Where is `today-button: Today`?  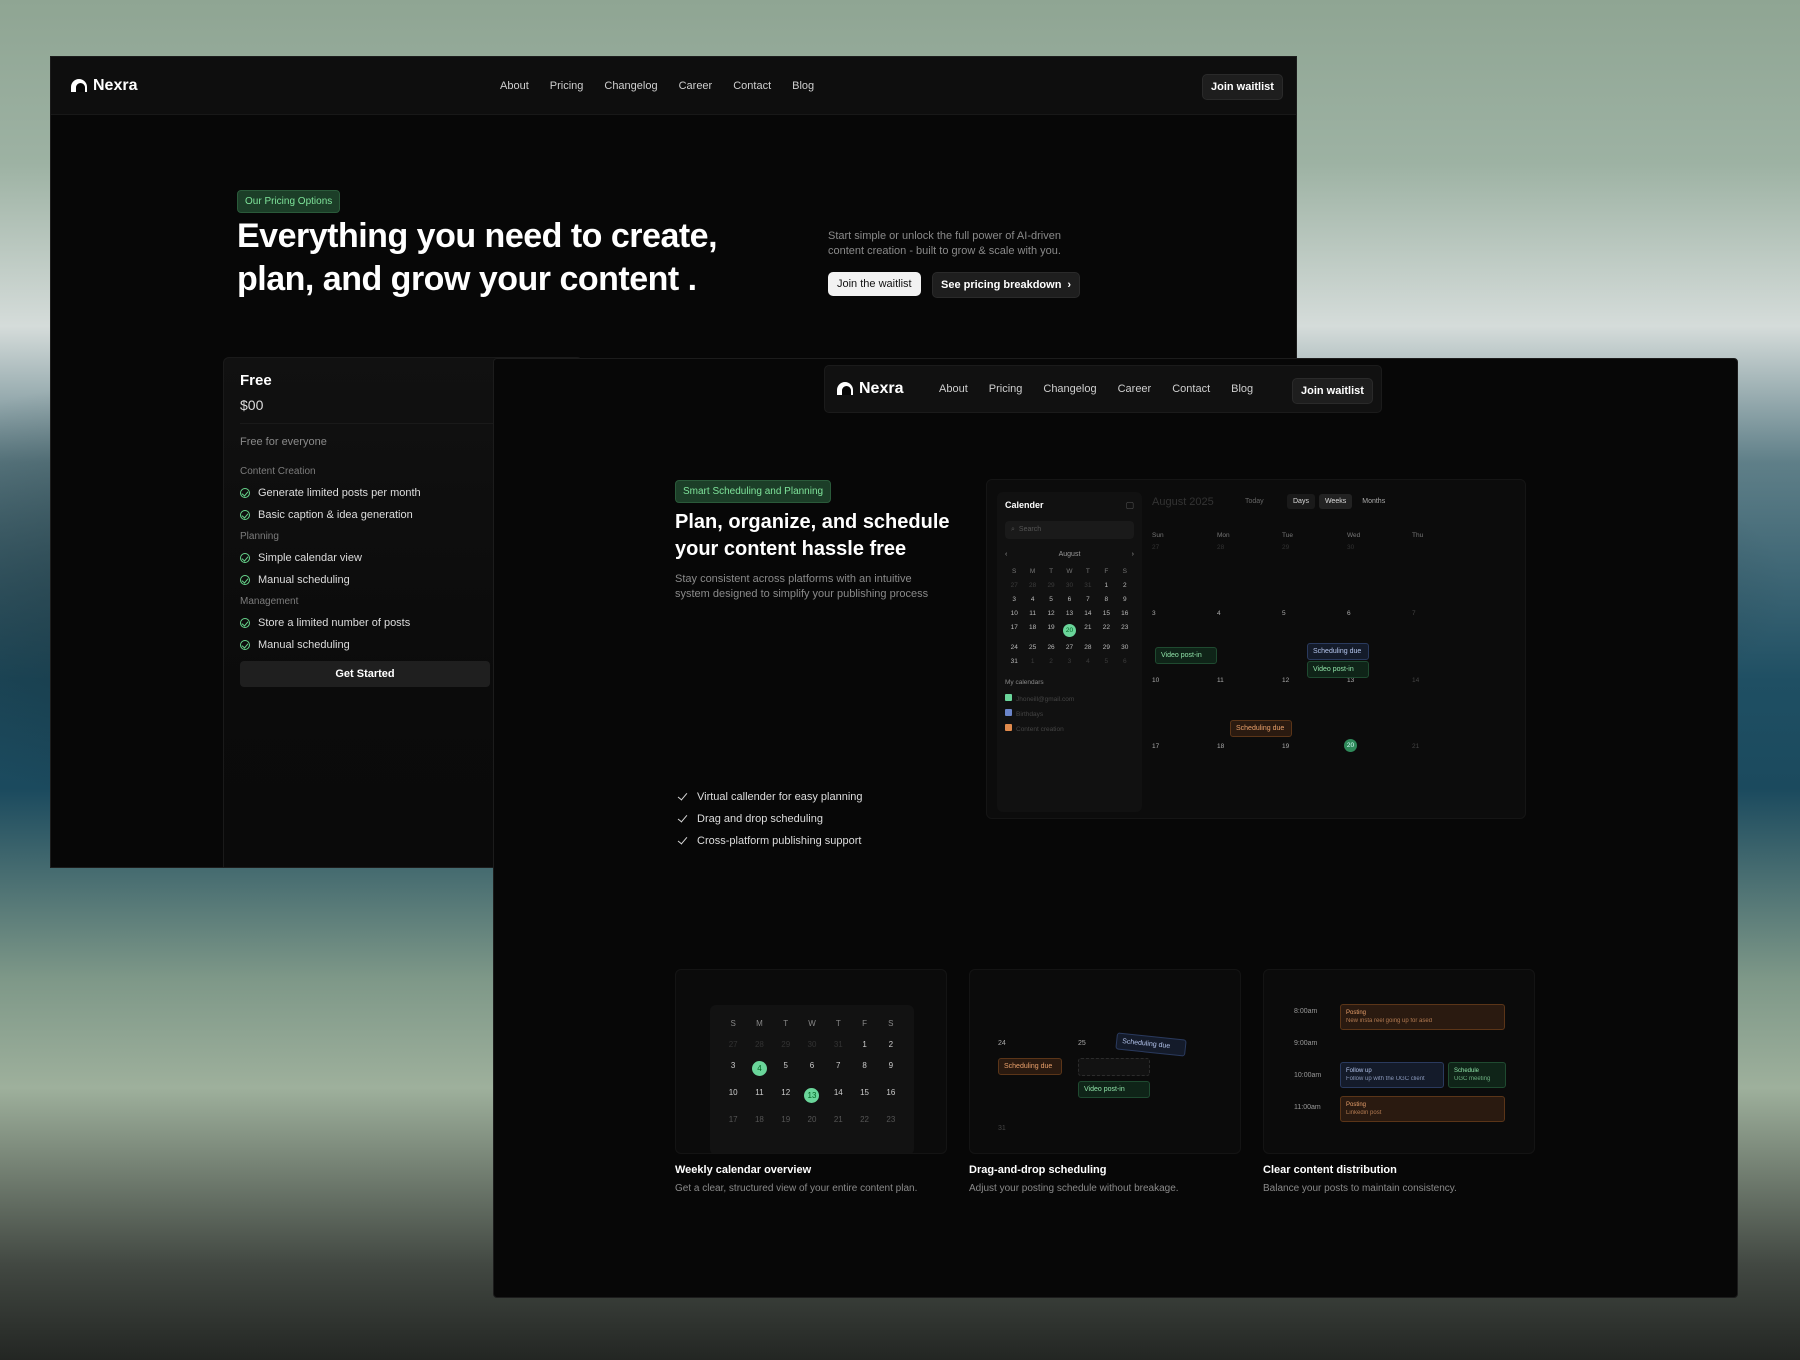 today-button: Today is located at coordinates (1254, 501).